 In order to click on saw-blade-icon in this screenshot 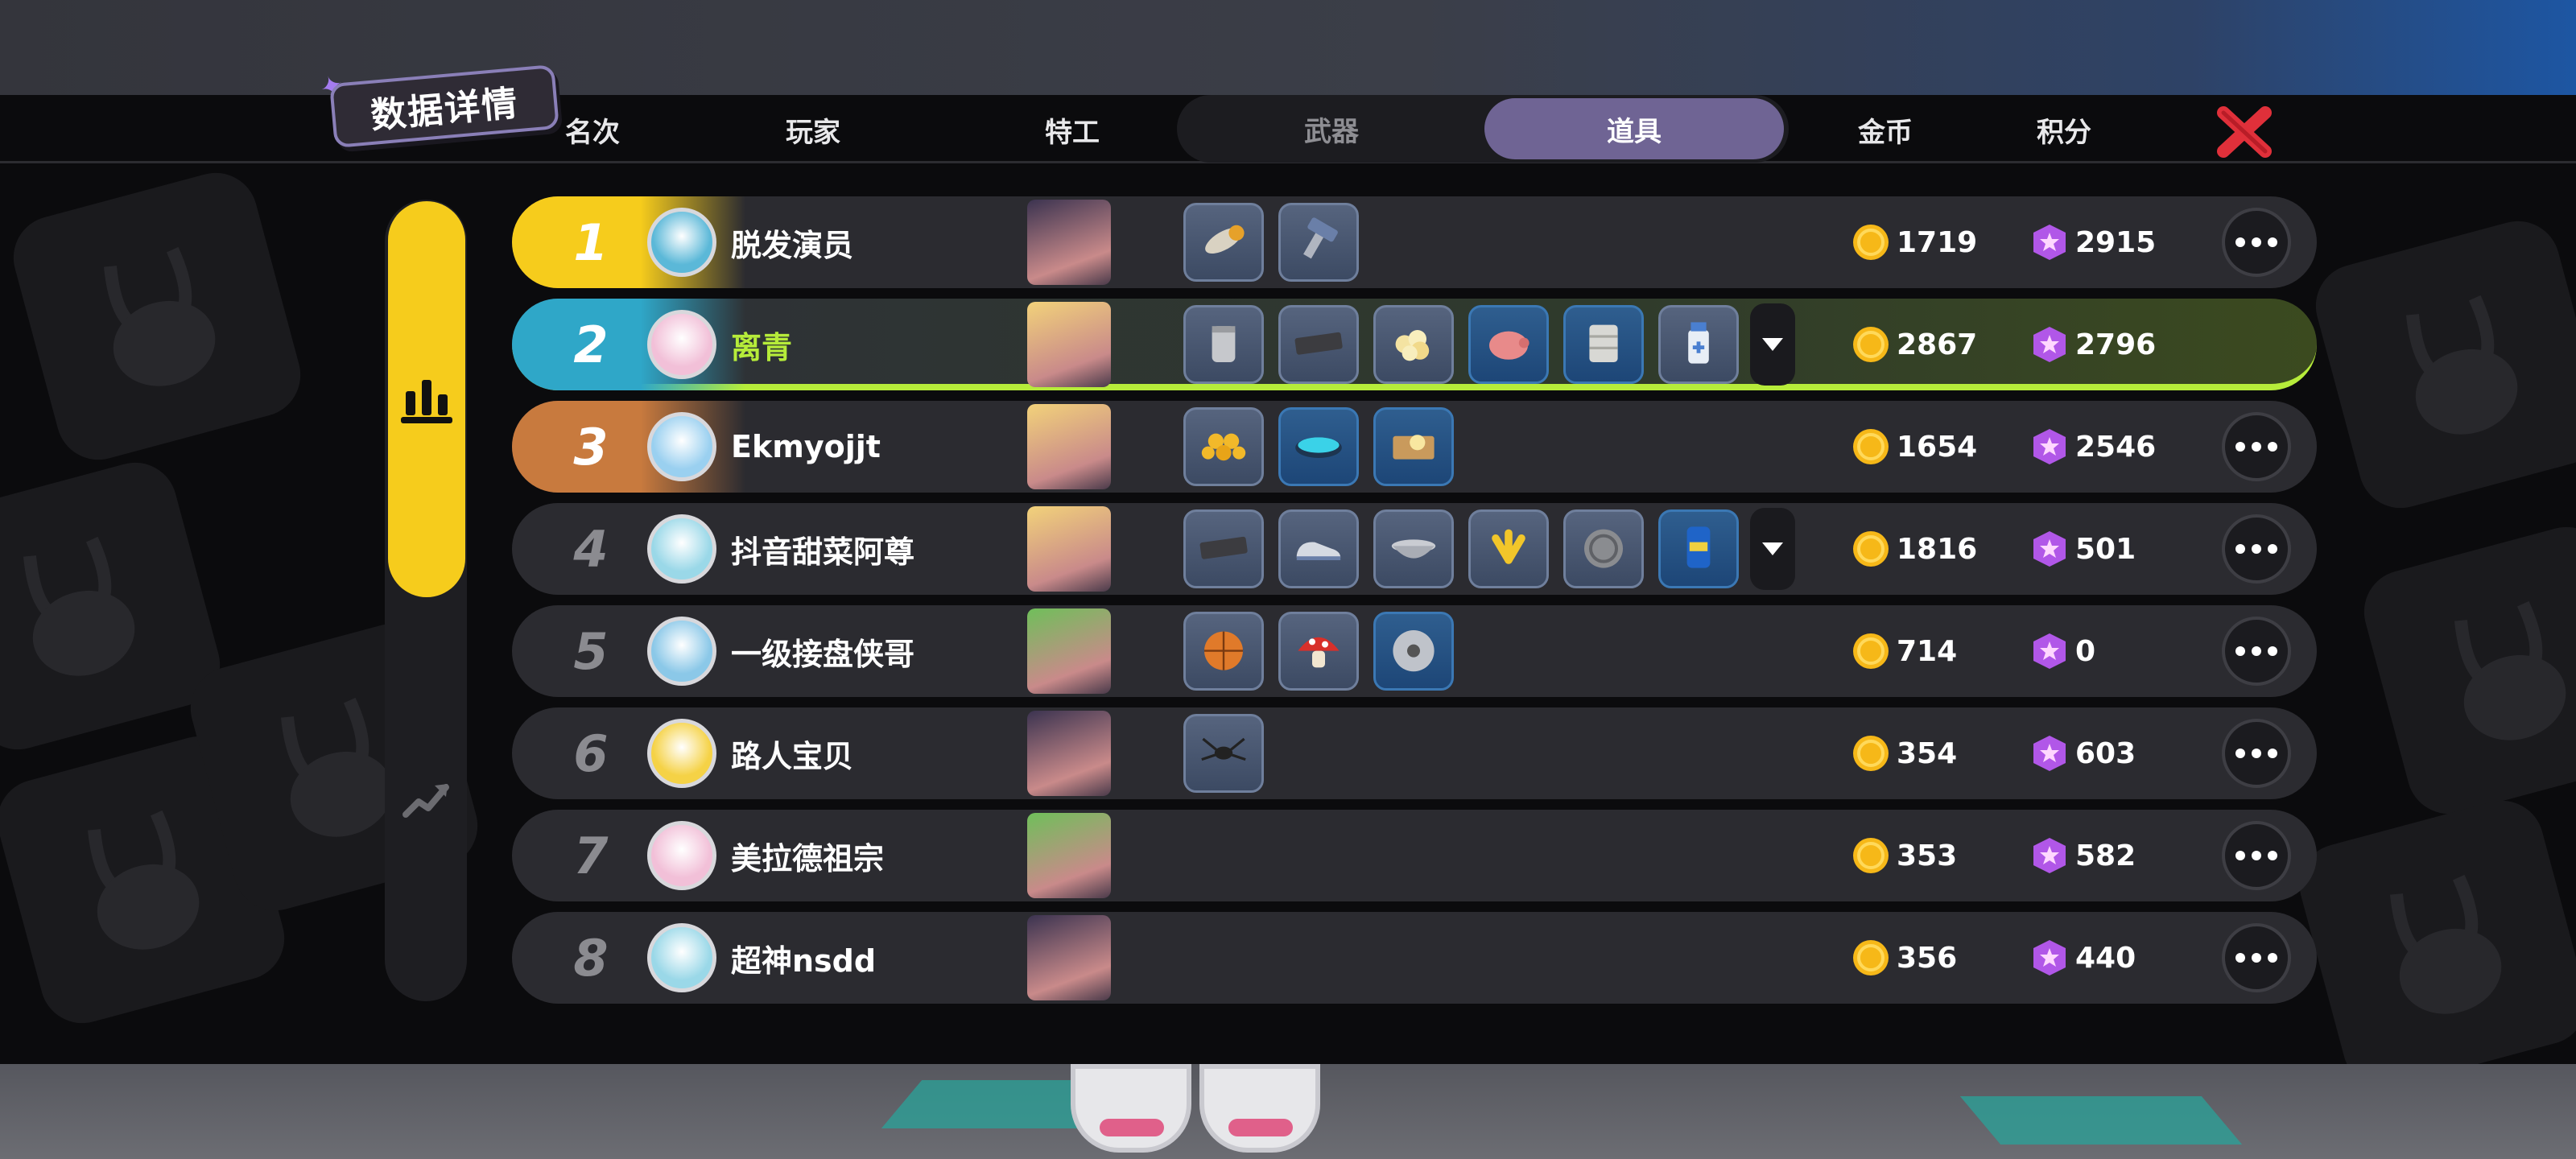, I will do `click(1413, 651)`.